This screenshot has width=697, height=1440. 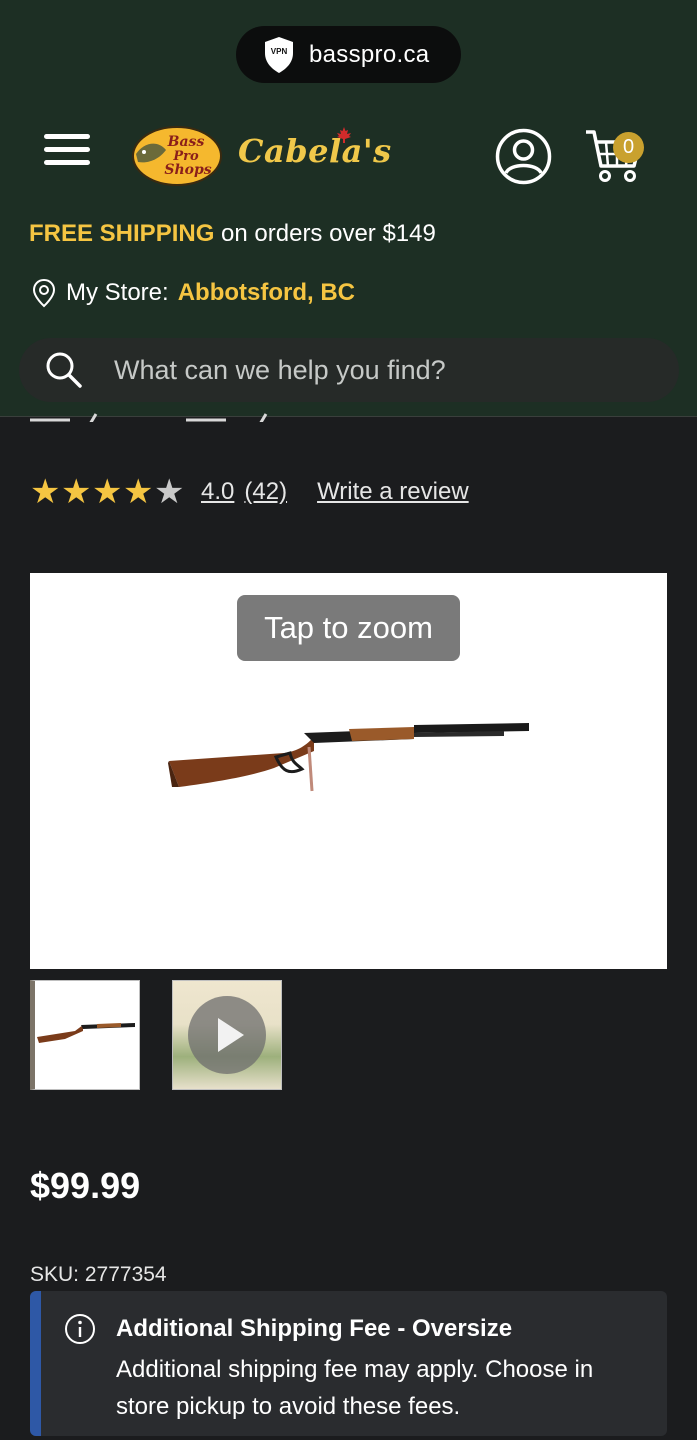 I want to click on logo-word-shops: Shops, so click(x=187, y=170).